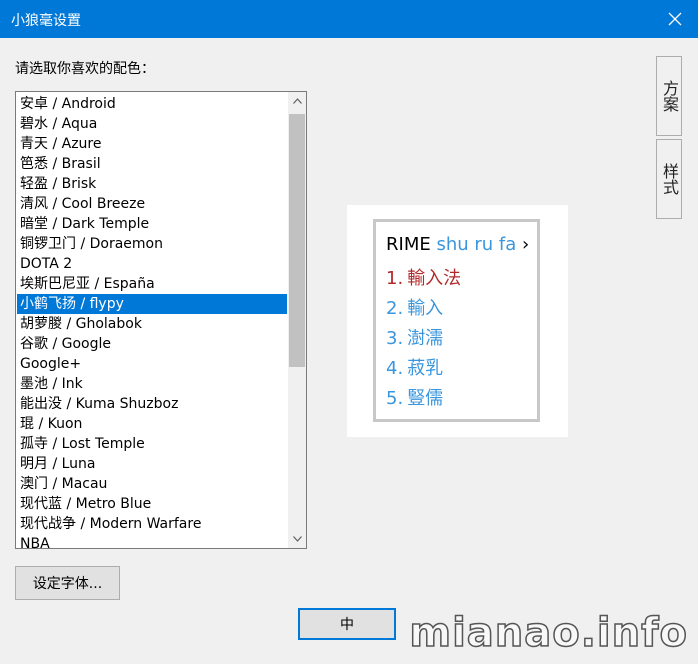  Describe the element at coordinates (395, 368) in the screenshot. I see `candidate-label: 4.` at that location.